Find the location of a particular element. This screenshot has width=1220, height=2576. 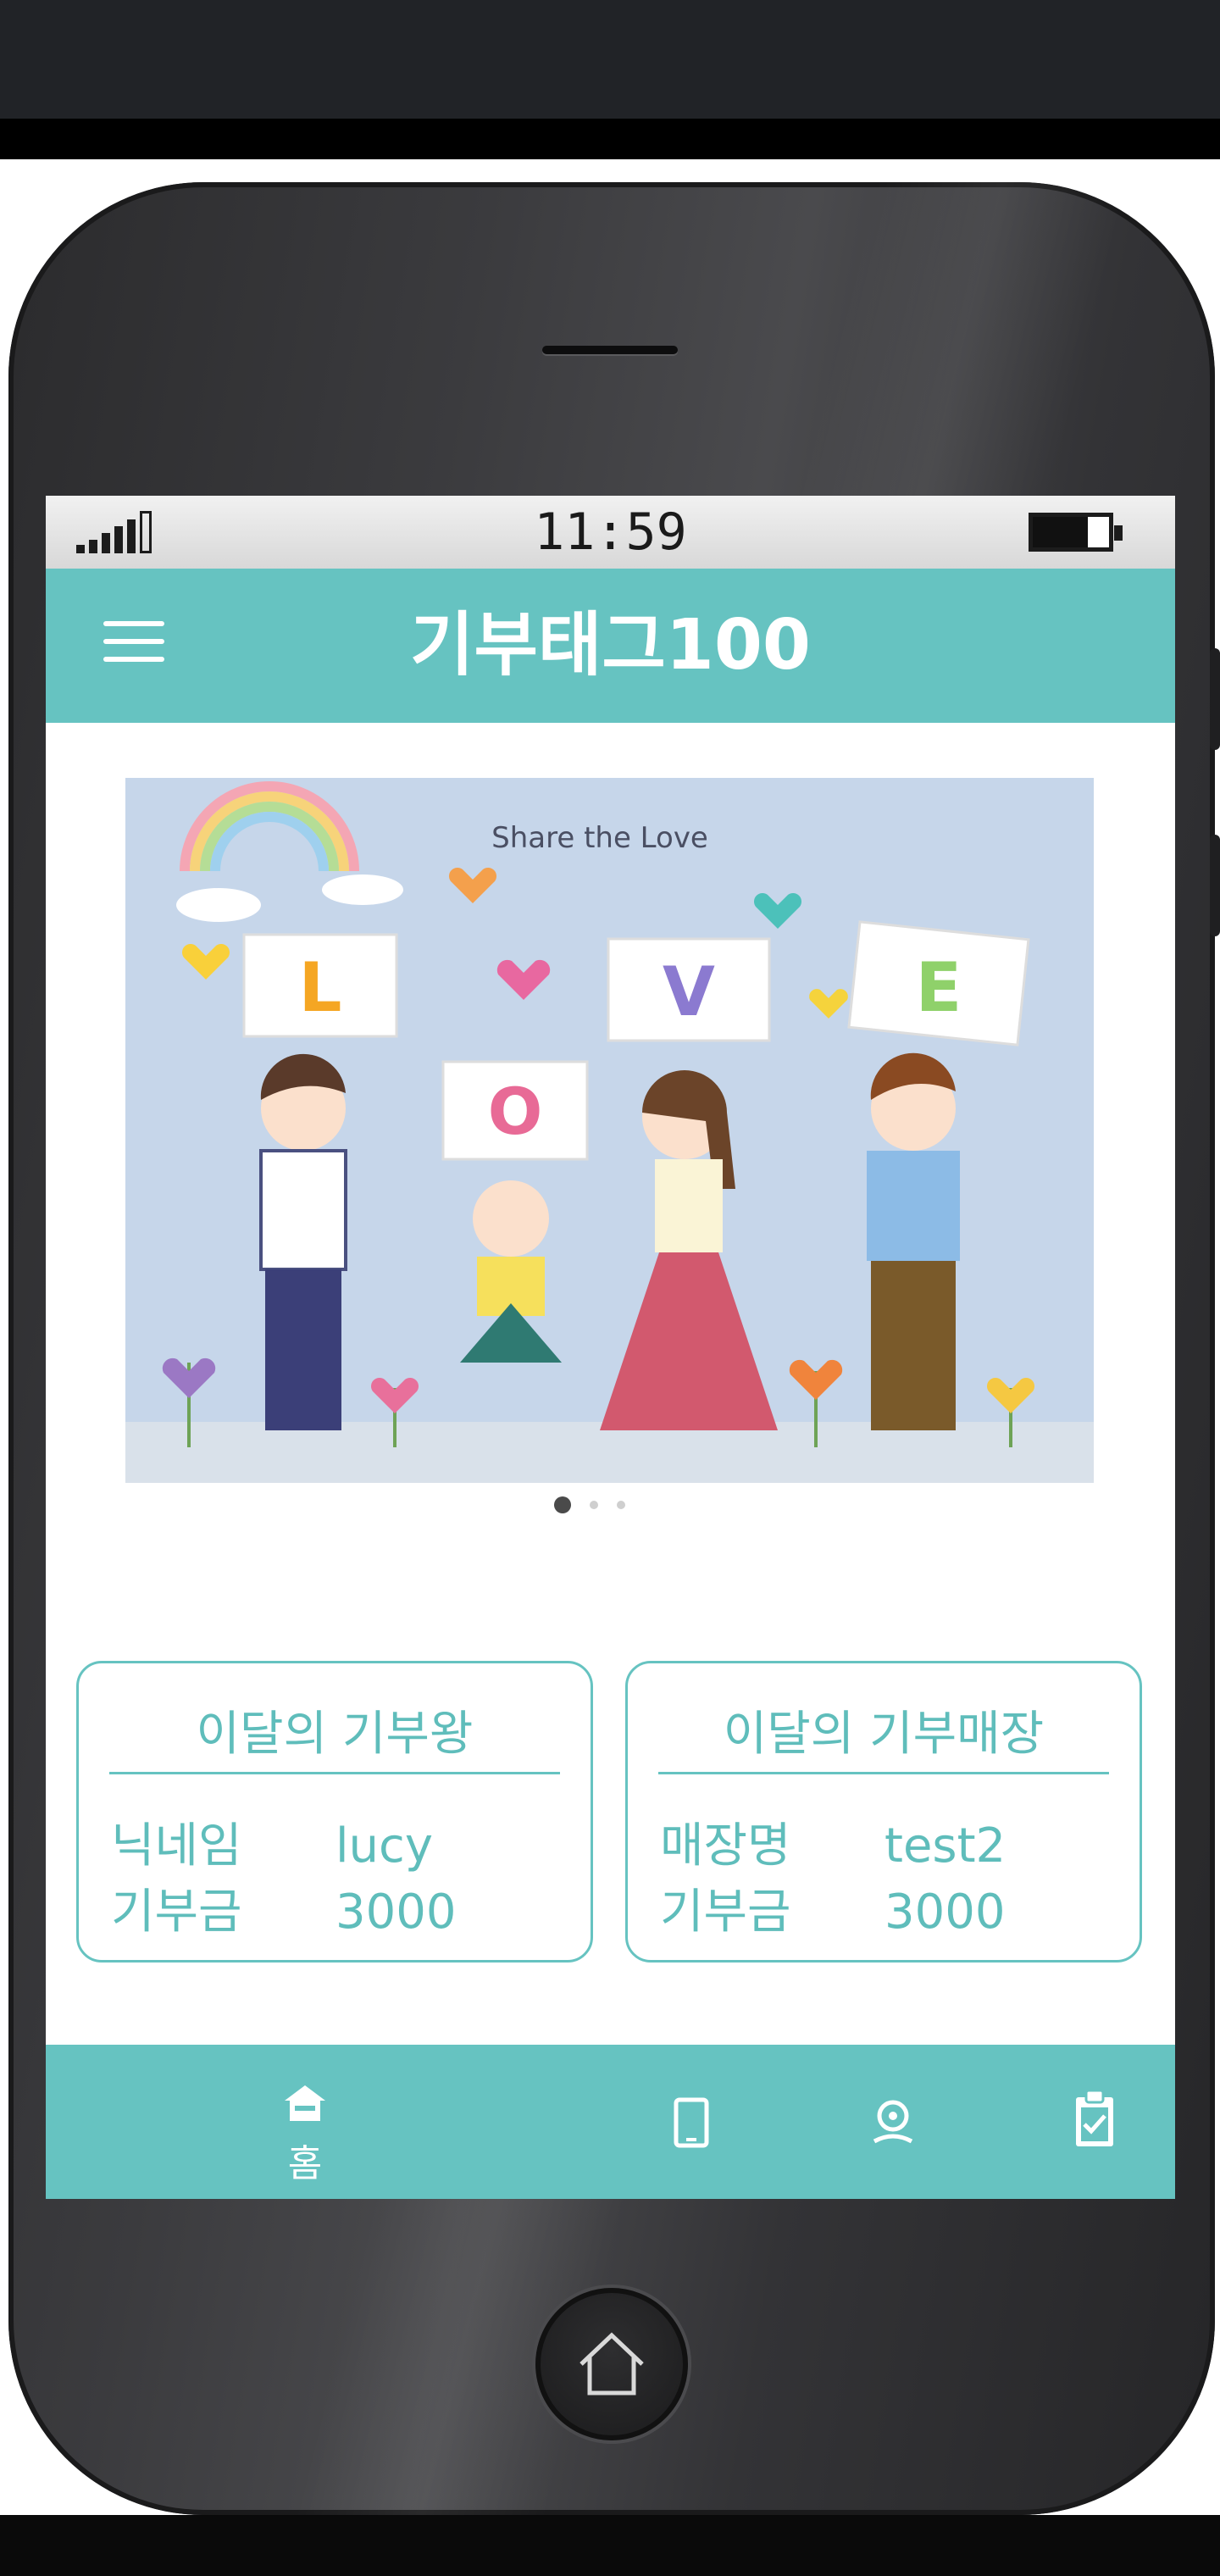

nickname-label: 닉네임 is located at coordinates (176, 1846).